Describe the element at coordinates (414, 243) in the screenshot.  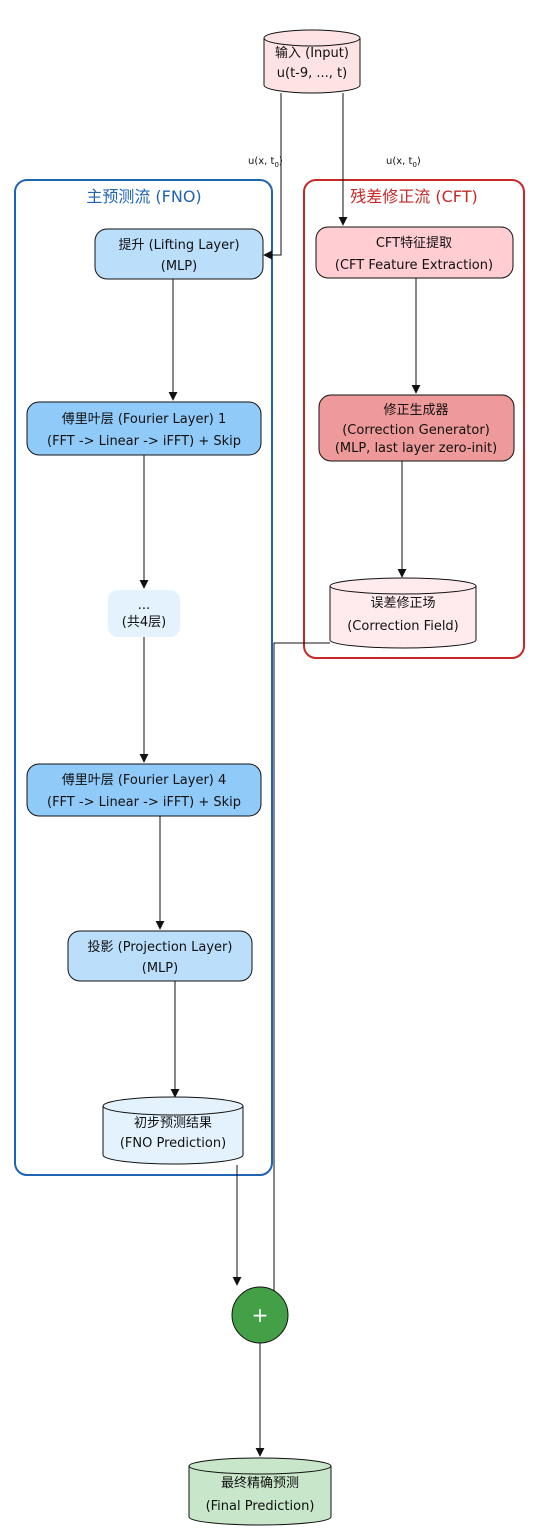
I see `svg-text: CFT特征提取` at that location.